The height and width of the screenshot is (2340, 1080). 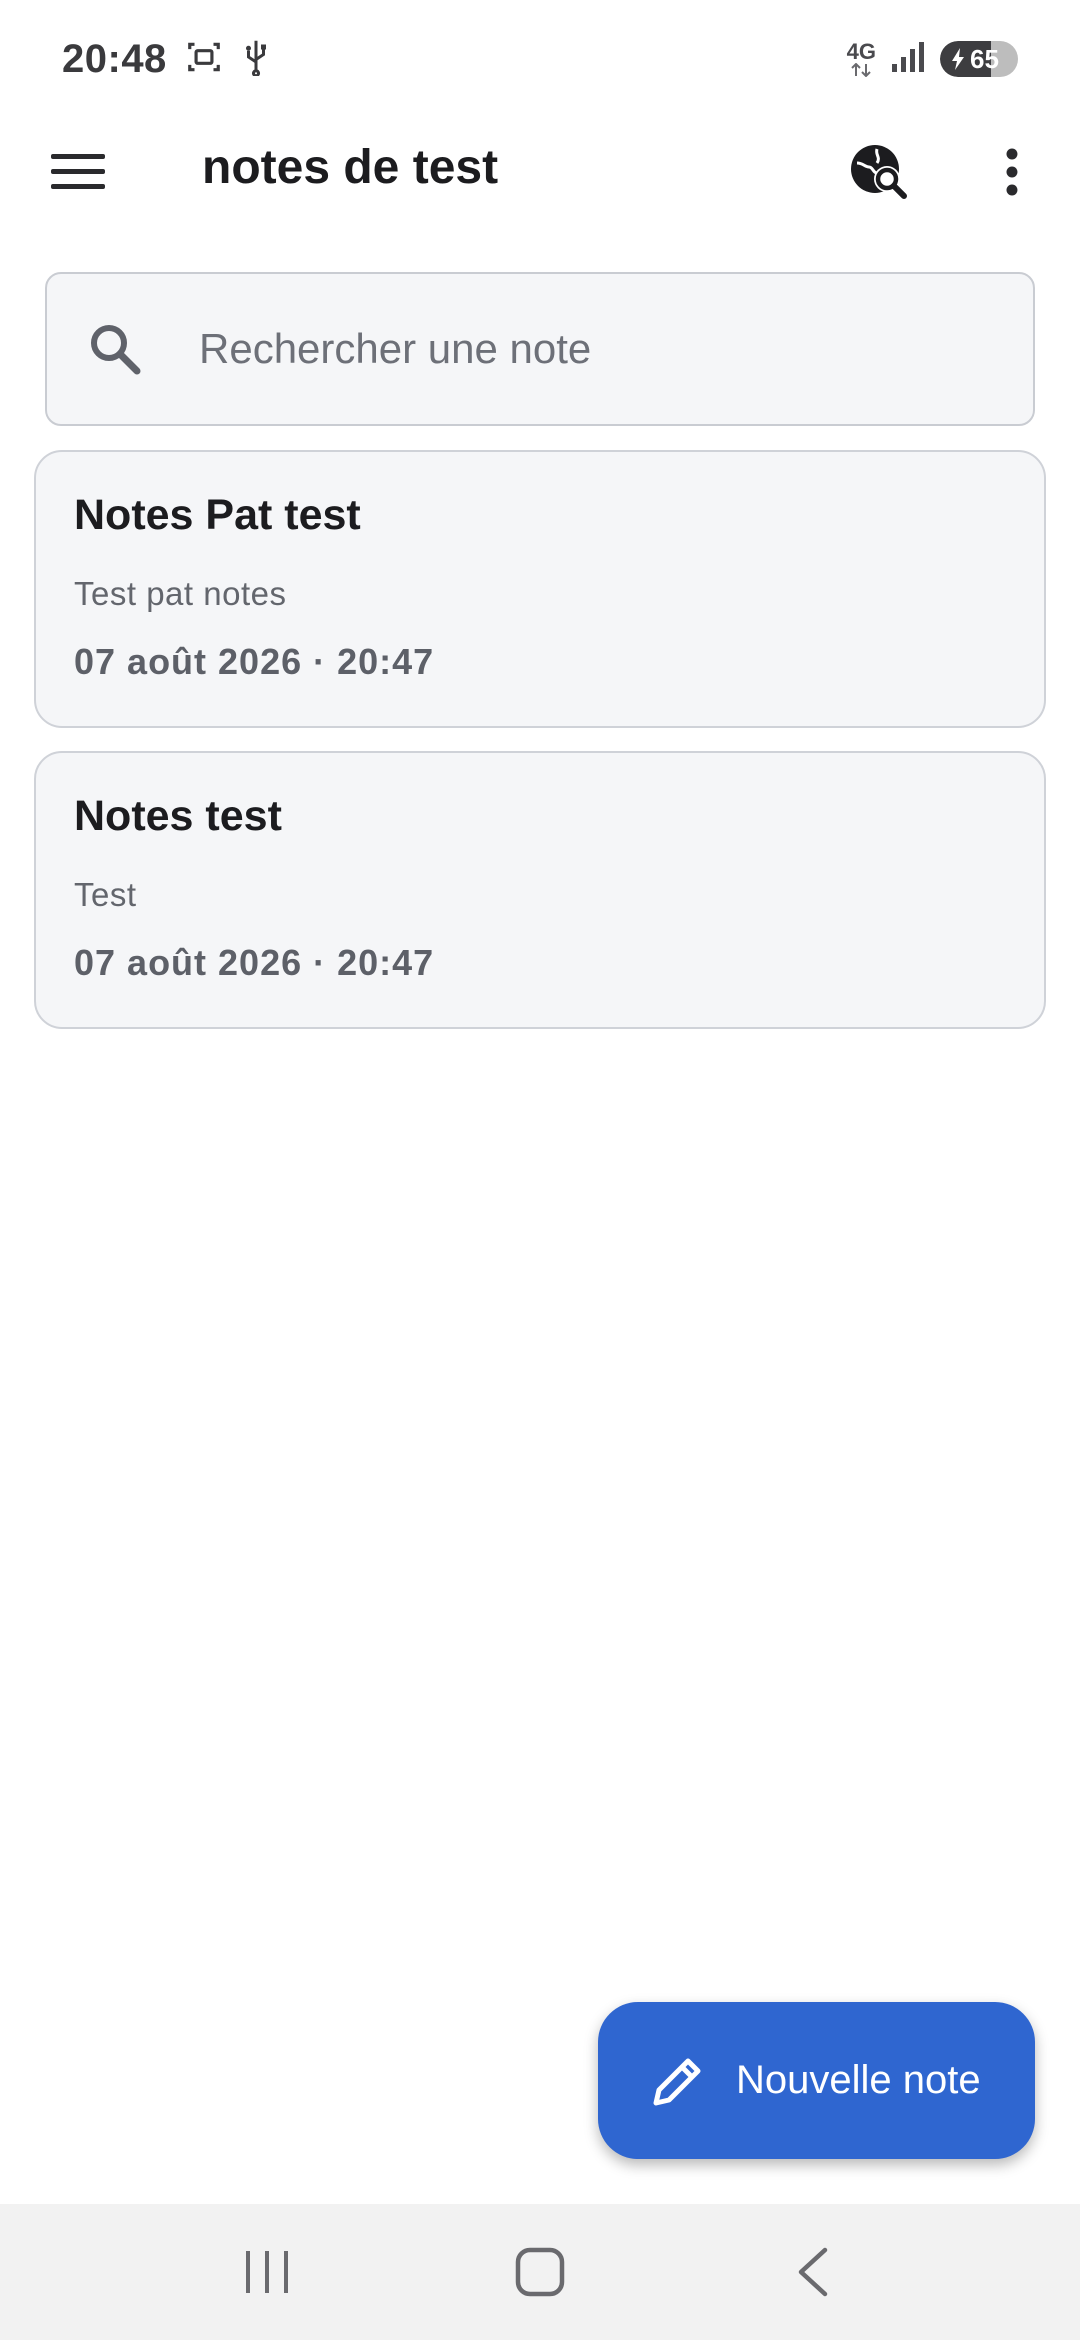 I want to click on globe-search-icon, so click(x=879, y=172).